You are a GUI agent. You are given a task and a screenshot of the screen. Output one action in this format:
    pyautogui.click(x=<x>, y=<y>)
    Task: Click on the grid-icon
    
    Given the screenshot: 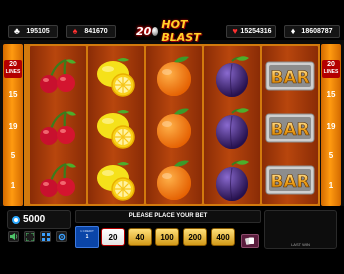 What is the action you would take?
    pyautogui.click(x=45, y=236)
    